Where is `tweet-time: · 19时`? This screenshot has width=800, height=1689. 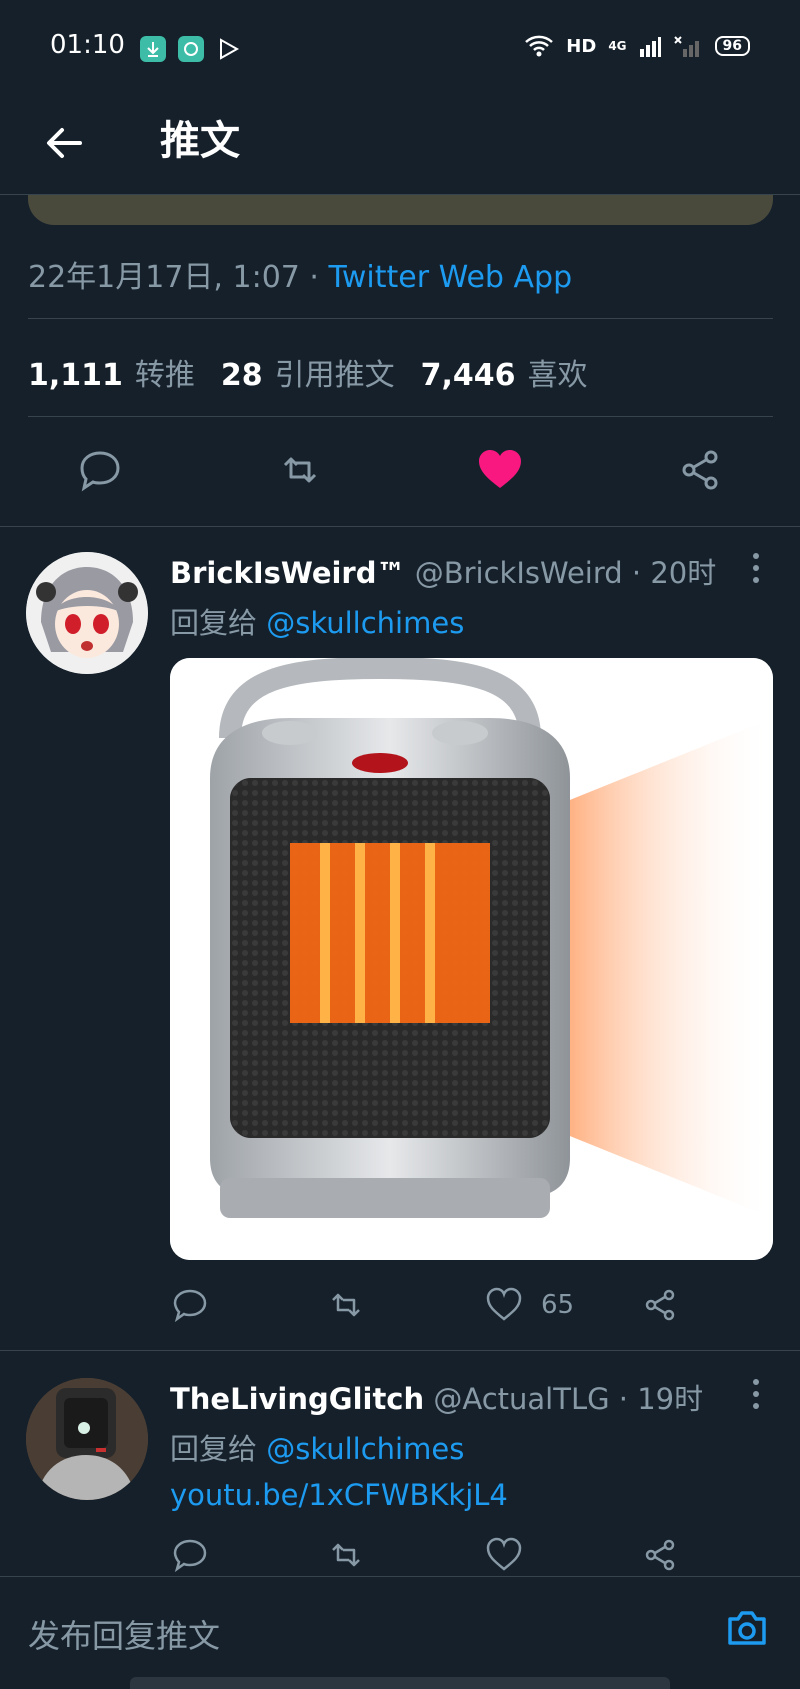 tweet-time: · 19时 is located at coordinates (656, 1399).